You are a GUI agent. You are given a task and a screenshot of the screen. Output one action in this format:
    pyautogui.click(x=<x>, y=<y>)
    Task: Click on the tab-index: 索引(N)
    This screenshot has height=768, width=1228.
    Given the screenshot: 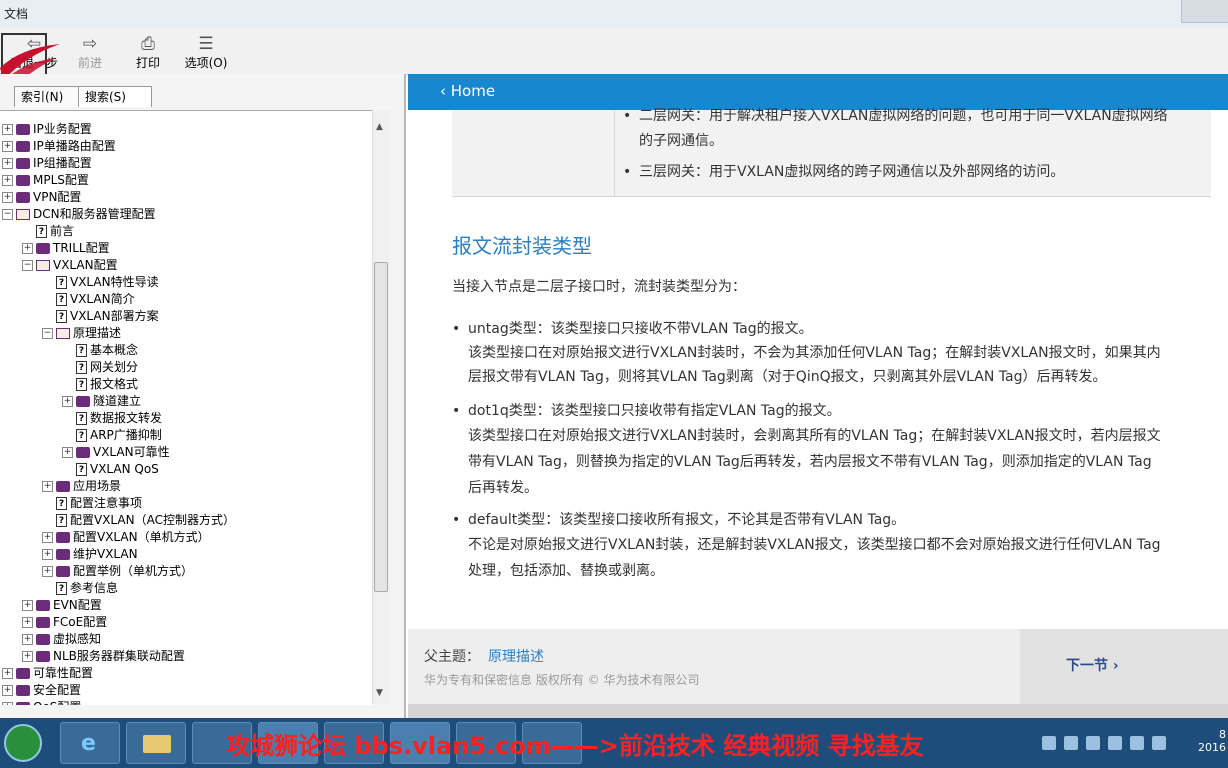 What is the action you would take?
    pyautogui.click(x=51, y=96)
    